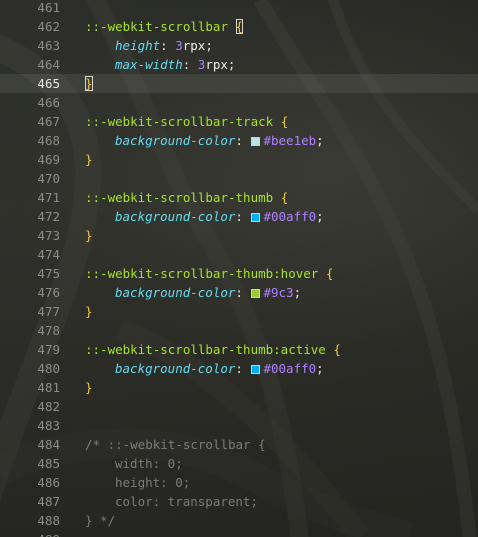 The width and height of the screenshot is (478, 537). I want to click on line-number: 461, so click(48, 7).